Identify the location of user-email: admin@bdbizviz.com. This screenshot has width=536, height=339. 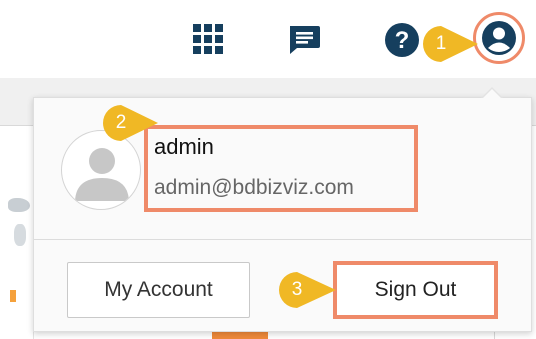
(254, 187).